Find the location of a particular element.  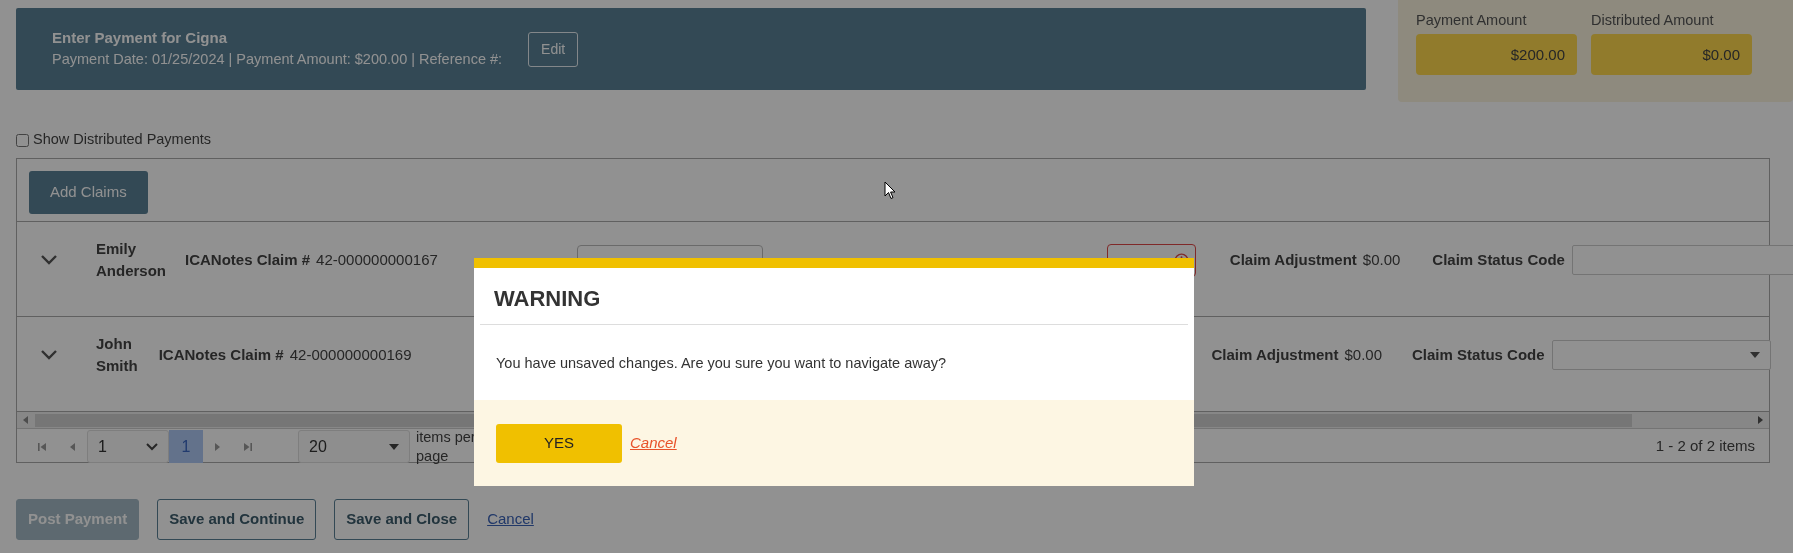

page-size-dropdown: 20 is located at coordinates (354, 446).